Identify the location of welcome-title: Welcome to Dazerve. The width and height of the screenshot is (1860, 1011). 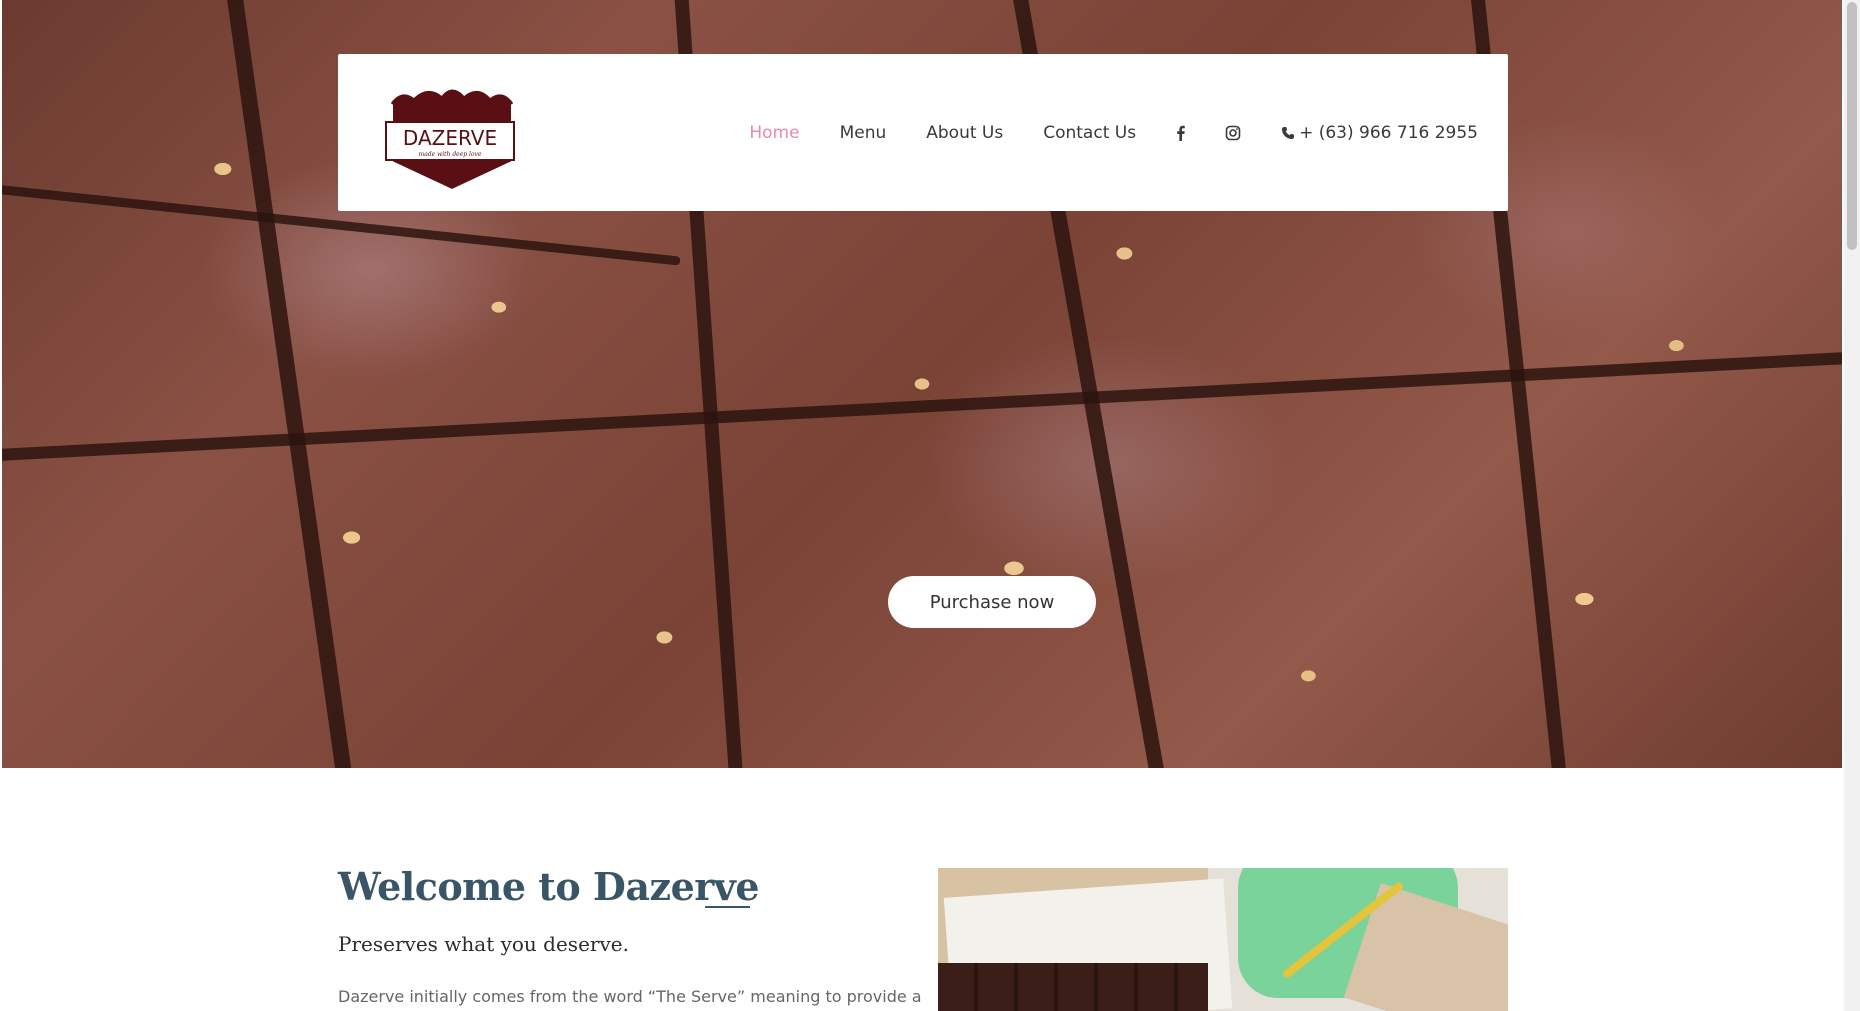
(549, 886).